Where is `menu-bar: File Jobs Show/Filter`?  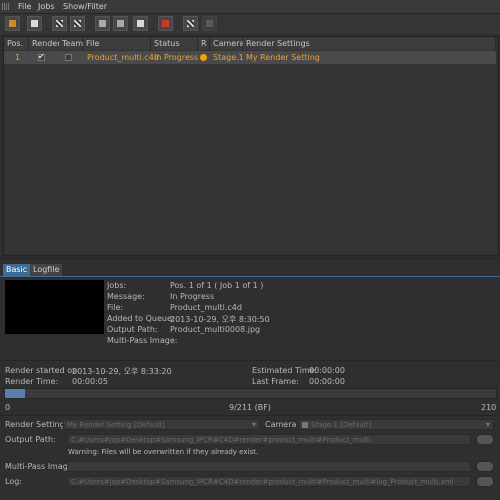 menu-bar: File Jobs Show/Filter is located at coordinates (250, 7).